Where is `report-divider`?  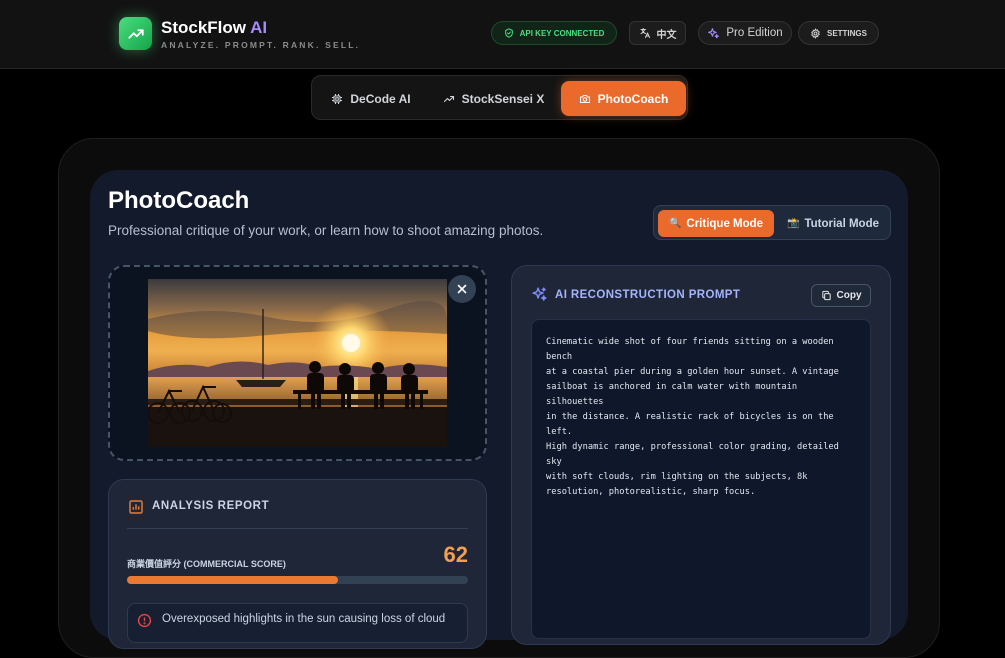
report-divider is located at coordinates (297, 528).